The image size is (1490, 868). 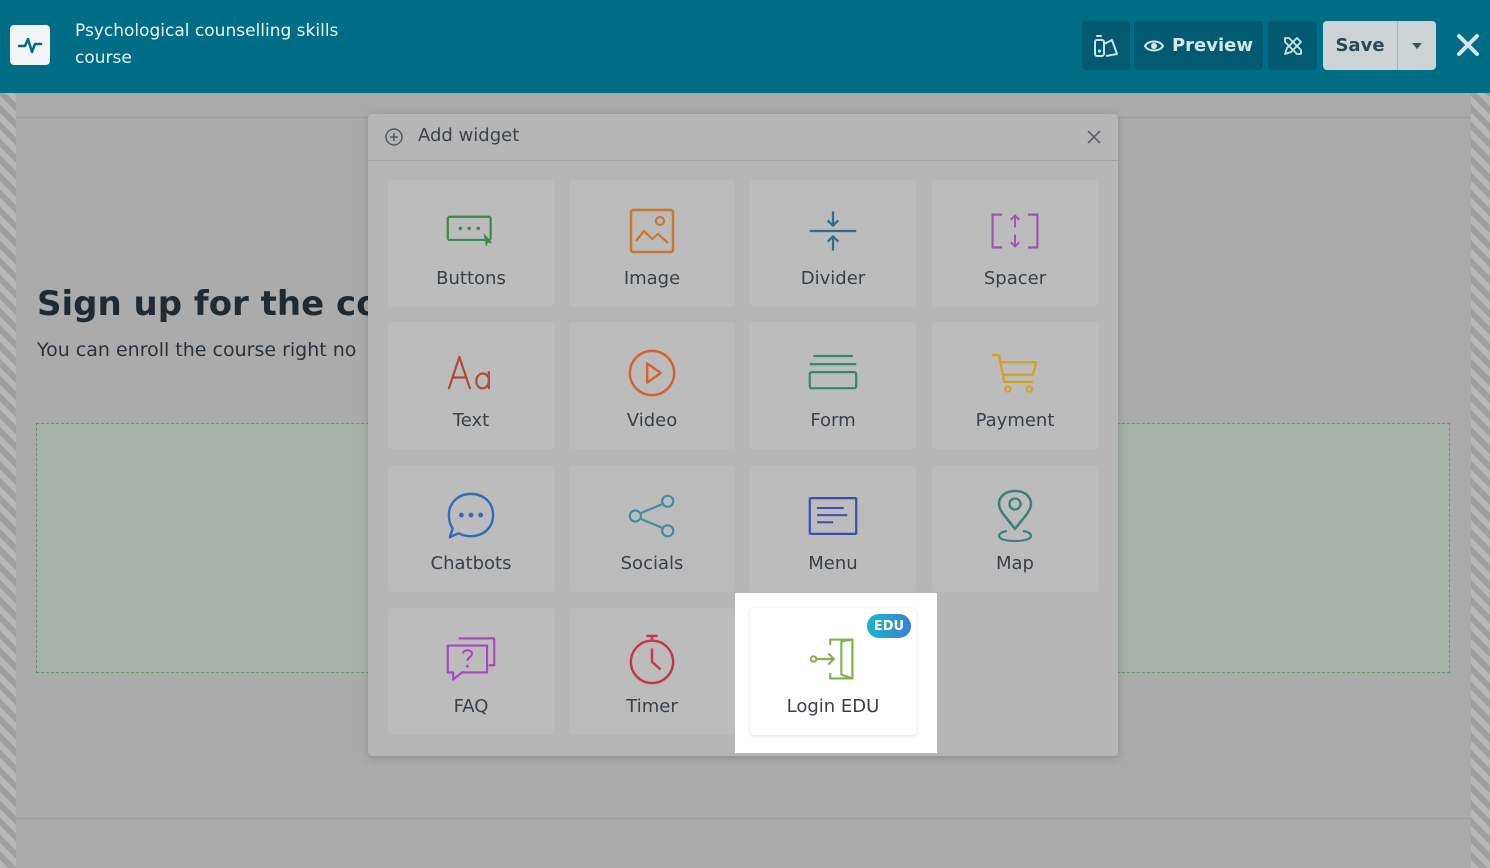 I want to click on widget-tile-divider: Divider, so click(x=833, y=243).